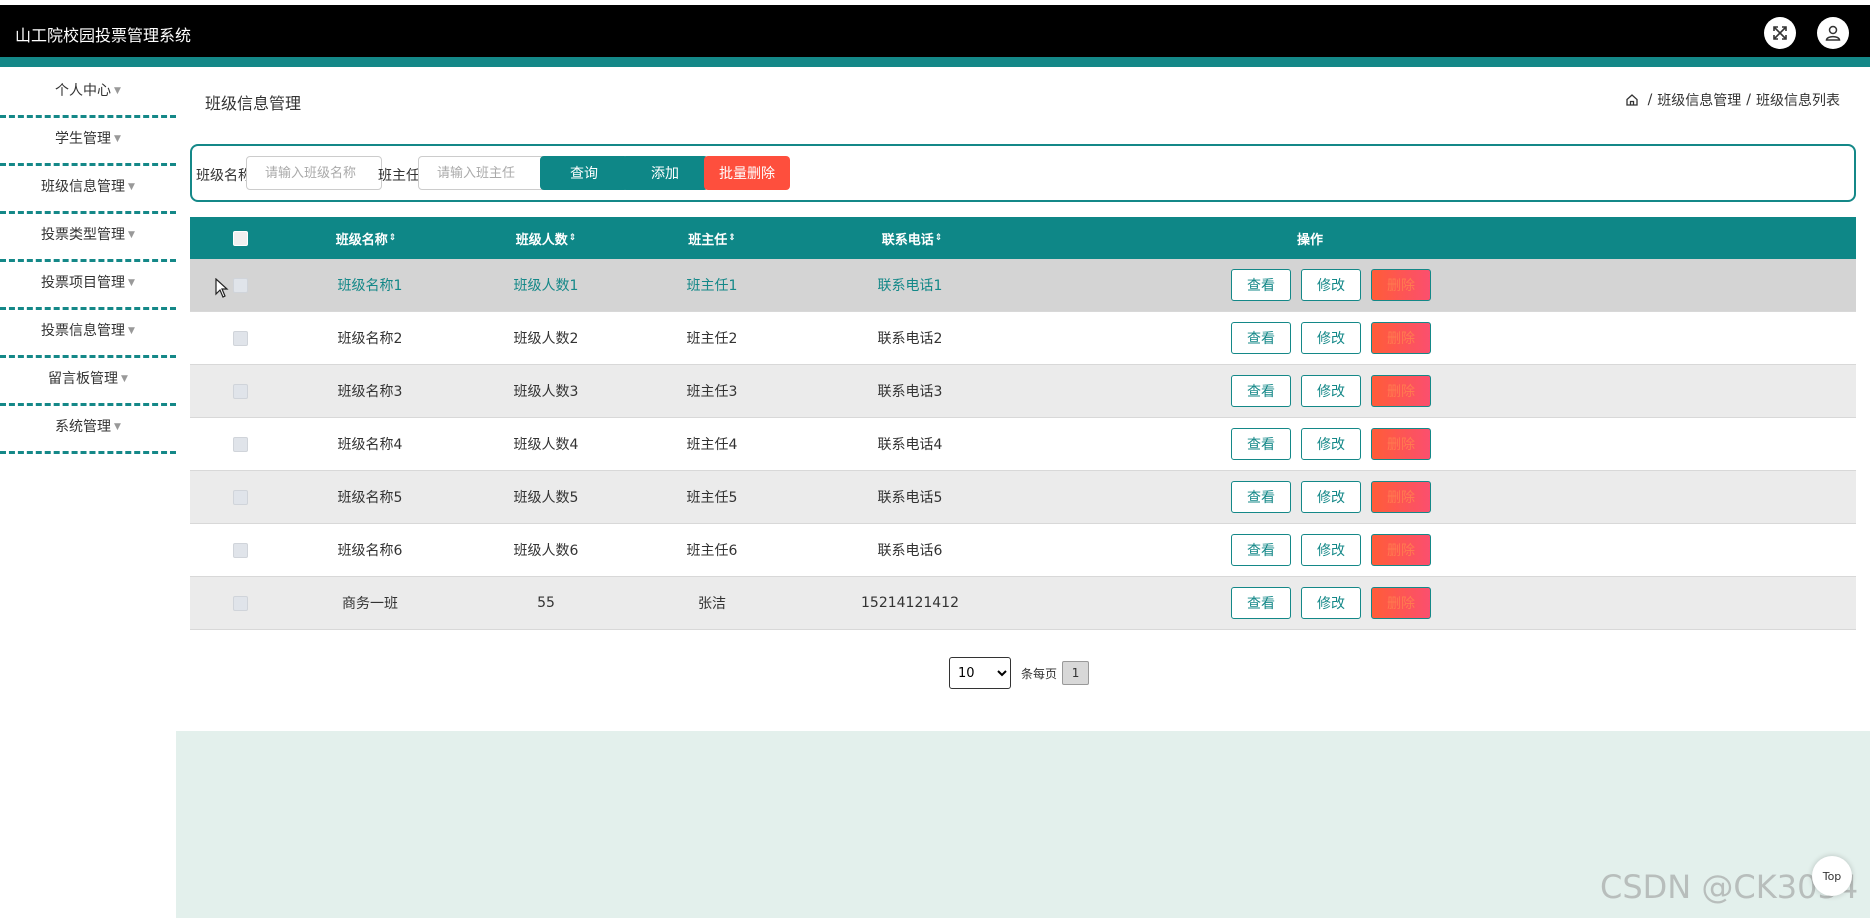 The height and width of the screenshot is (918, 1870). Describe the element at coordinates (88, 238) in the screenshot. I see `sidebar-item-vote-types: 投票类型管理 ▼` at that location.